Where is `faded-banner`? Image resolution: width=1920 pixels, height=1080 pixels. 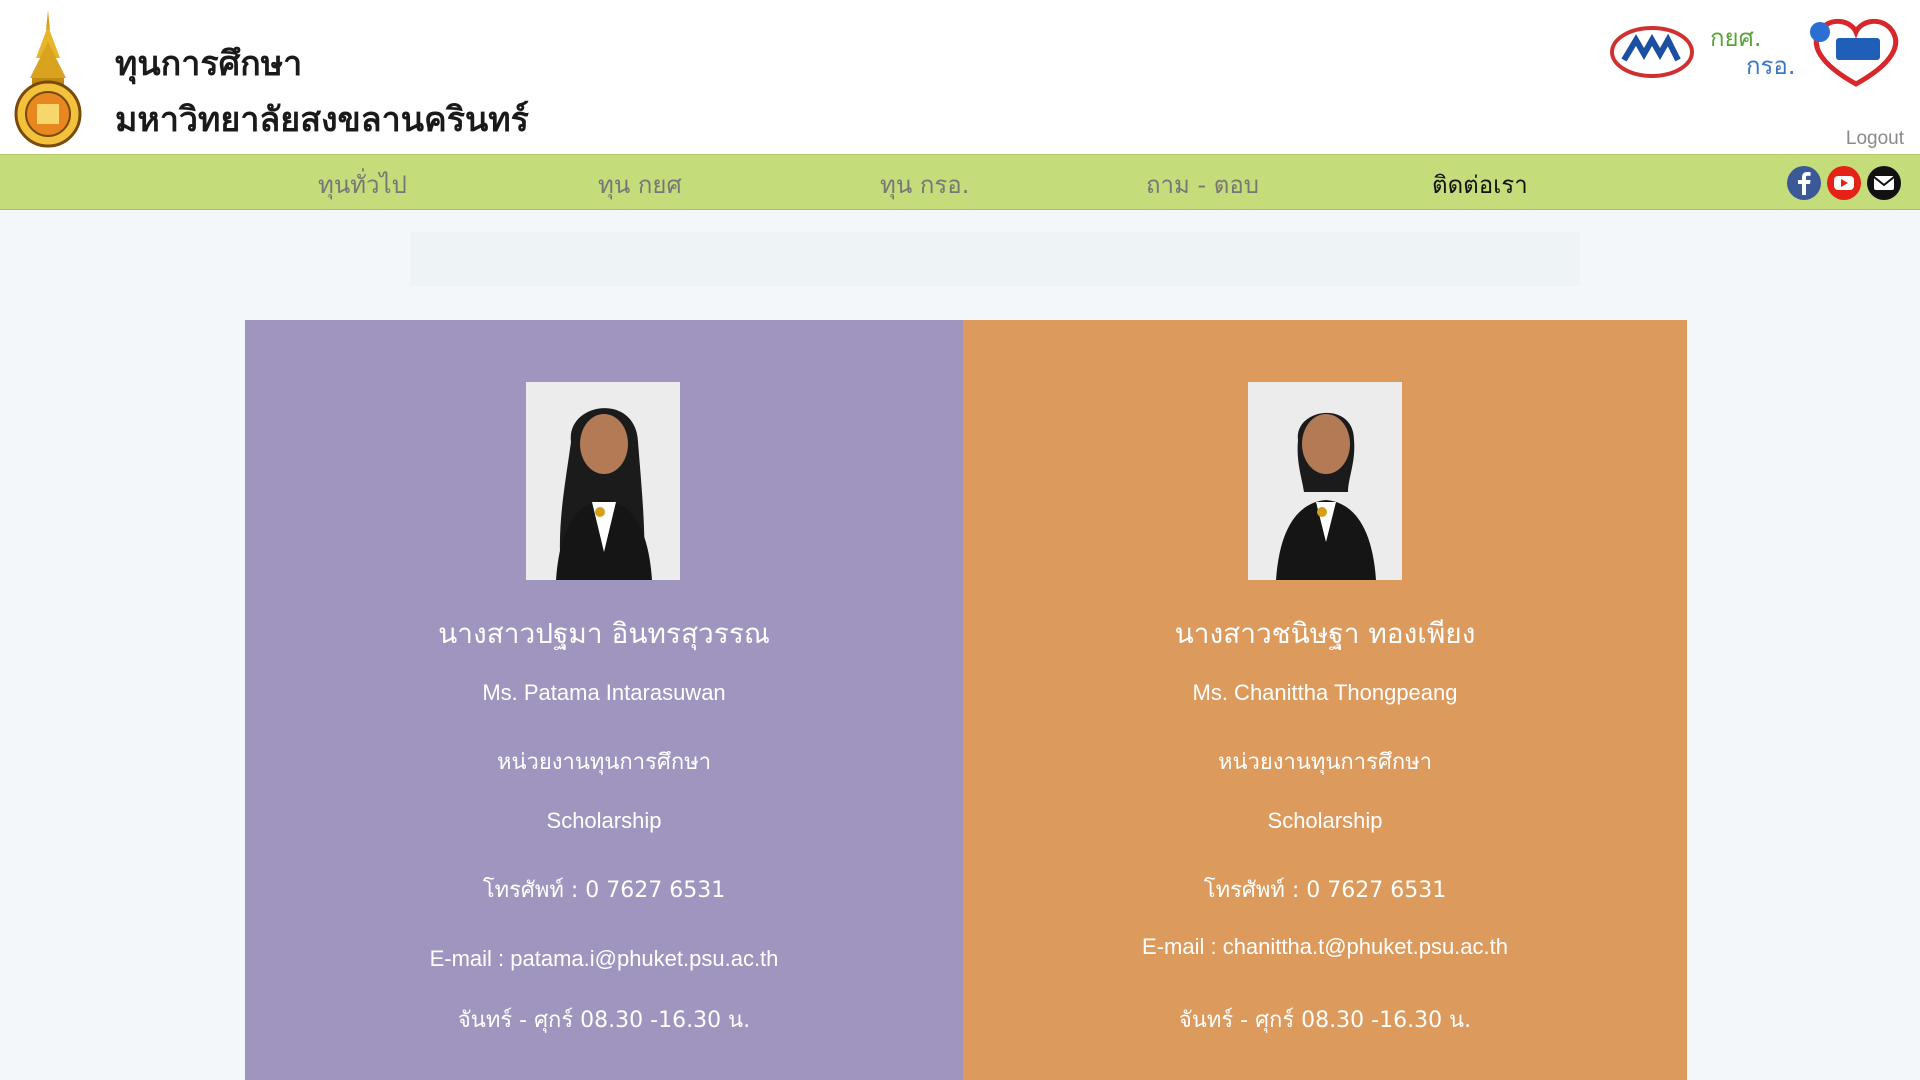 faded-banner is located at coordinates (995, 259).